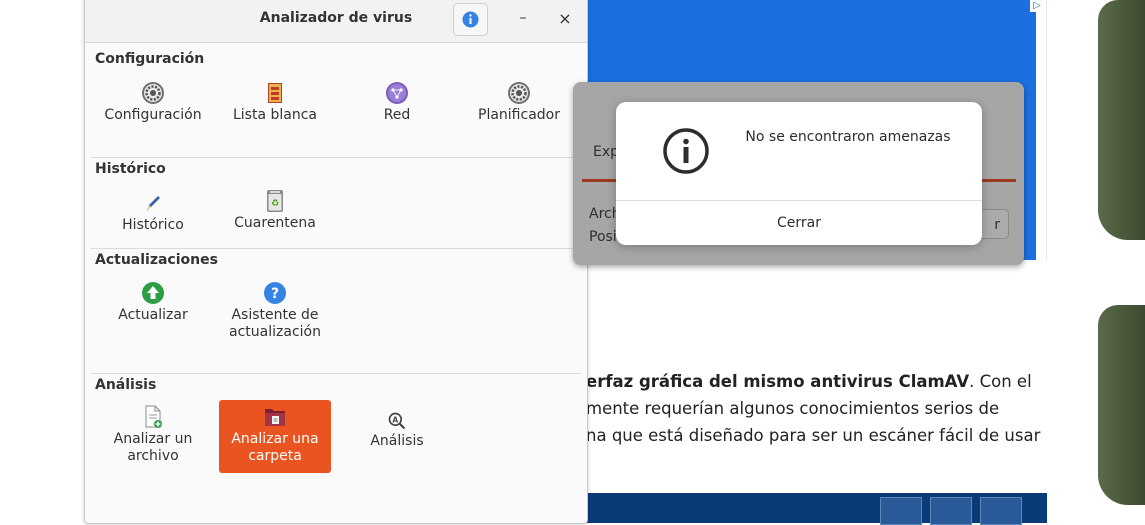 The height and width of the screenshot is (525, 1145). I want to click on config-button: Configuración, so click(153, 102).